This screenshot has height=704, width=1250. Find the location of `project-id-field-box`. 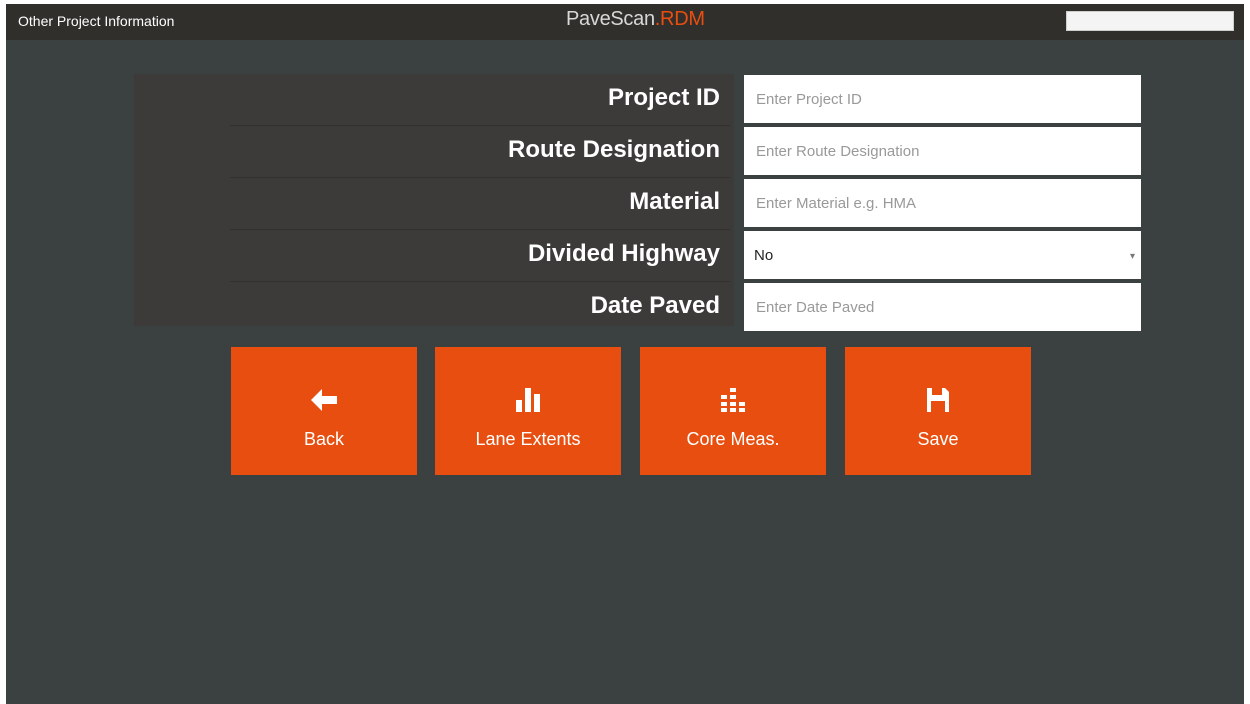

project-id-field-box is located at coordinates (942, 99).